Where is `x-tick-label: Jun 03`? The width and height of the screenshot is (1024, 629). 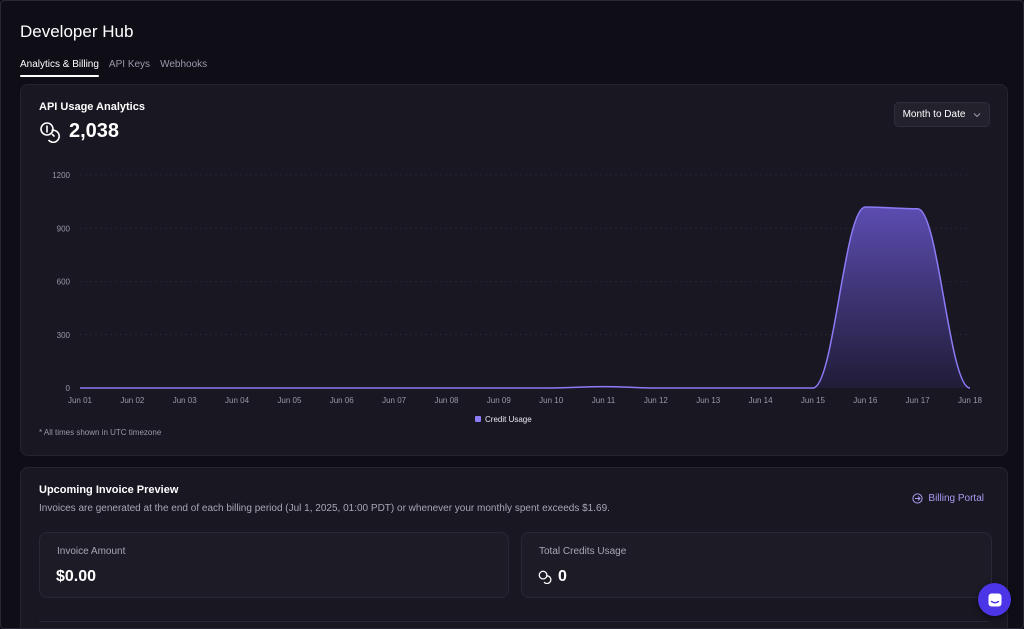 x-tick-label: Jun 03 is located at coordinates (185, 400).